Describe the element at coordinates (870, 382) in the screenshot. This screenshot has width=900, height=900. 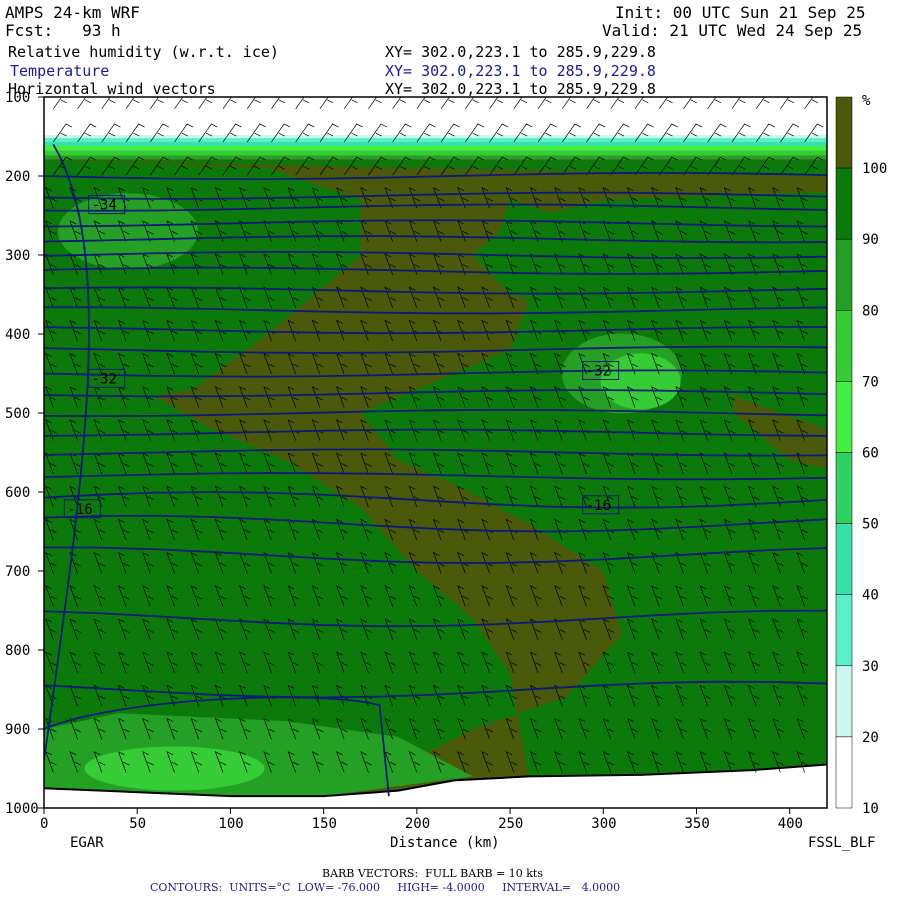
I see `colorbar-level-label: 70` at that location.